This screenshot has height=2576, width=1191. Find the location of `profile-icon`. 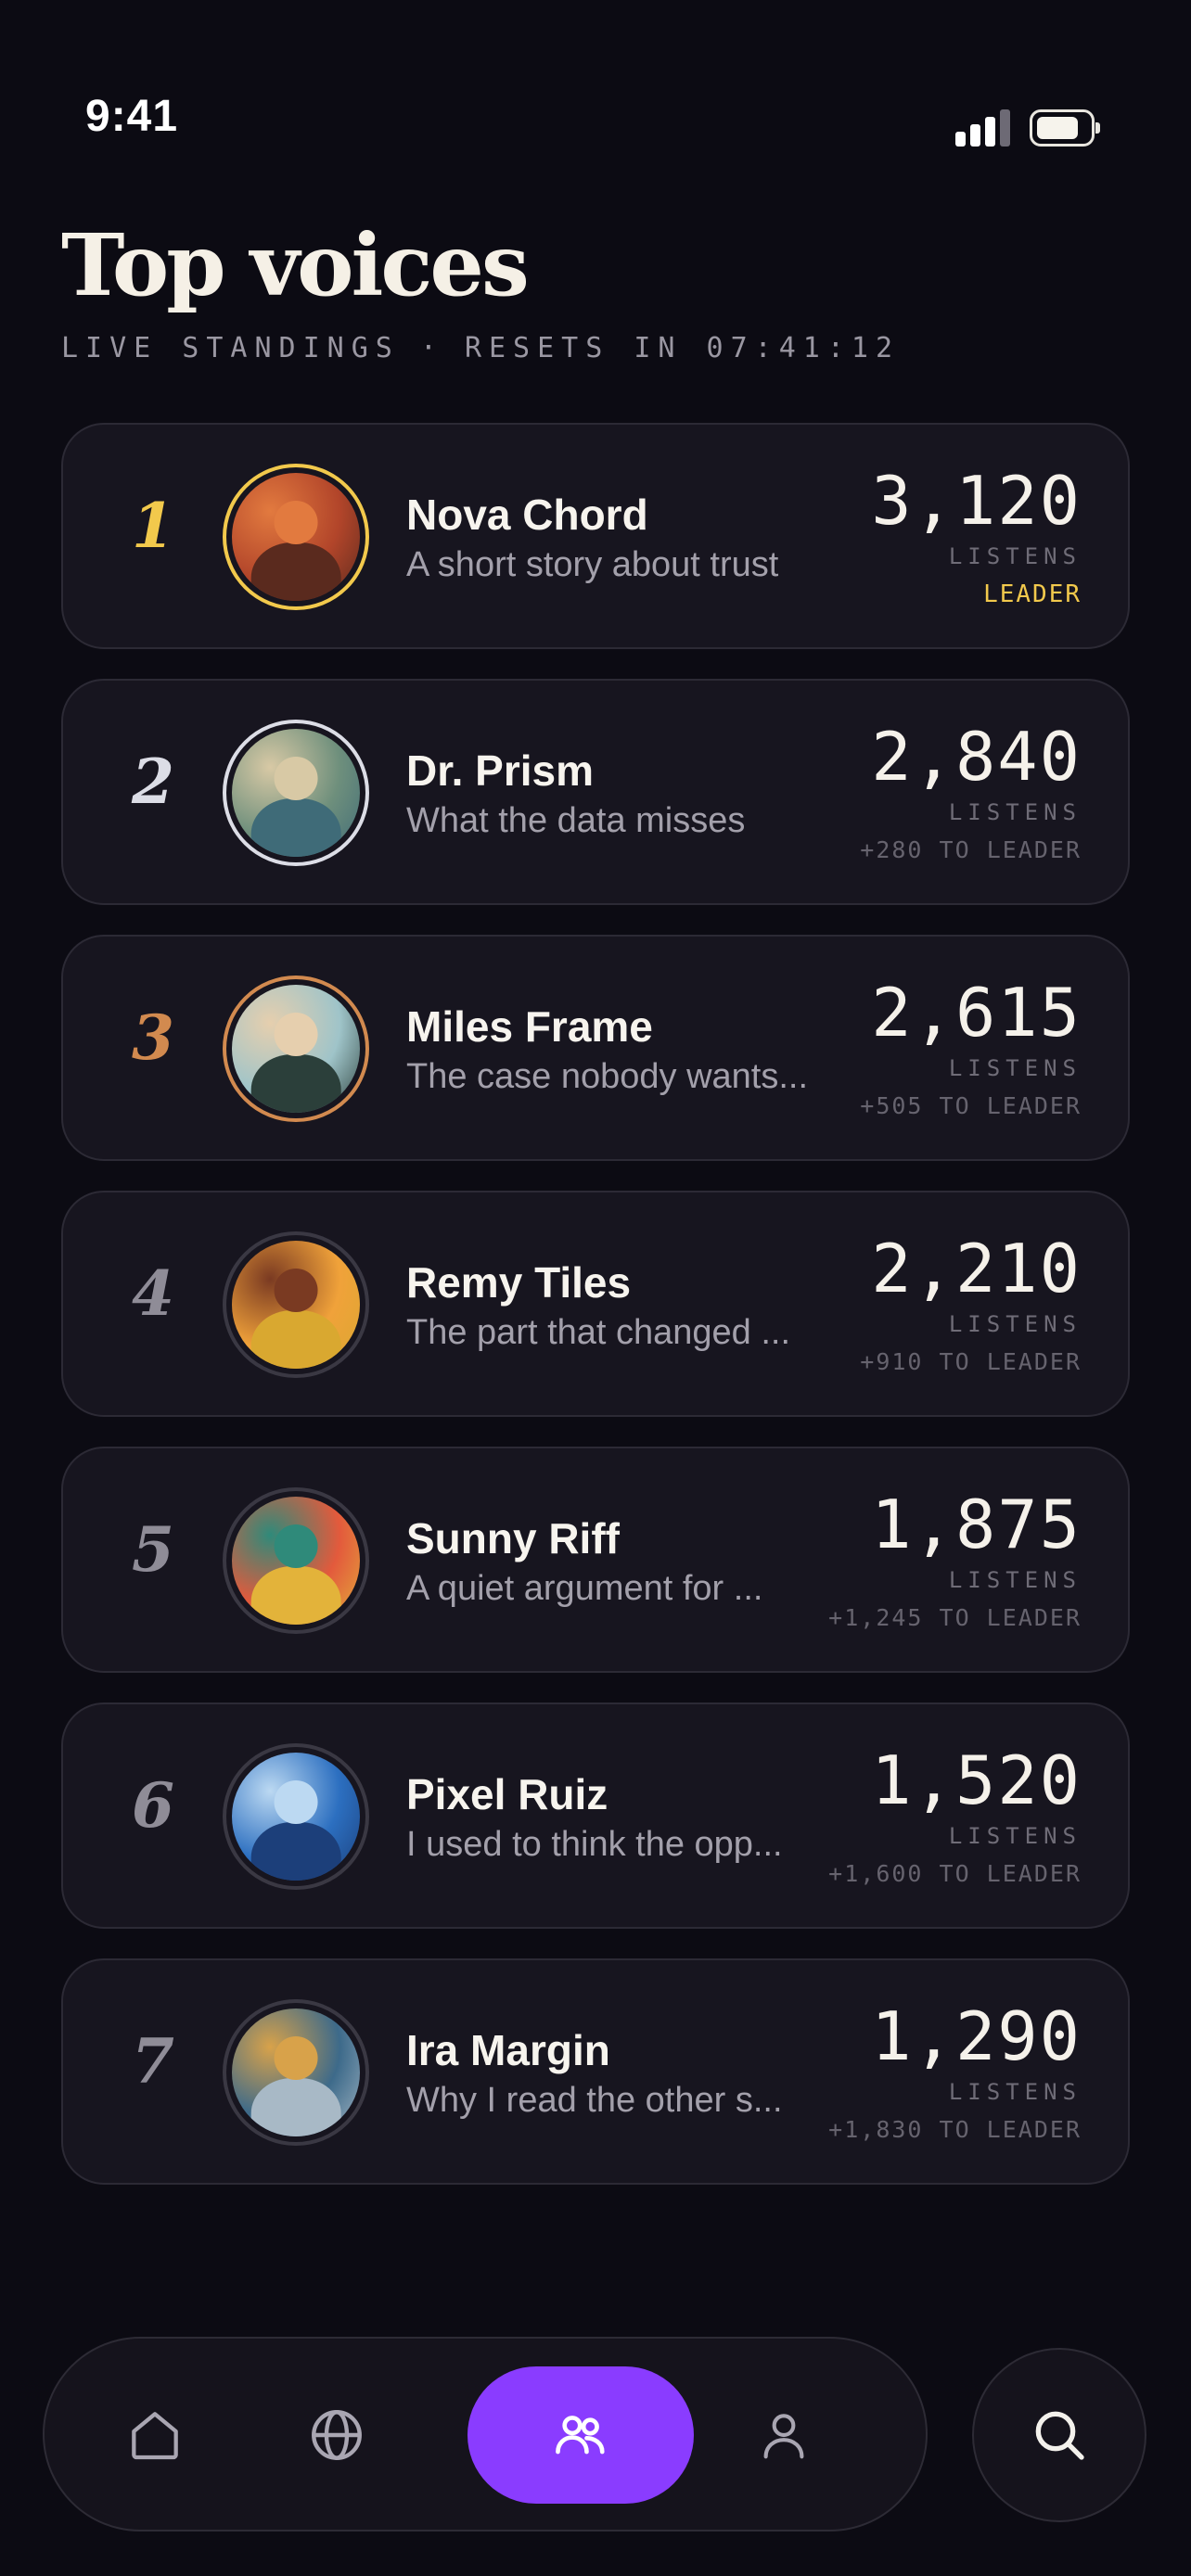

profile-icon is located at coordinates (783, 2436).